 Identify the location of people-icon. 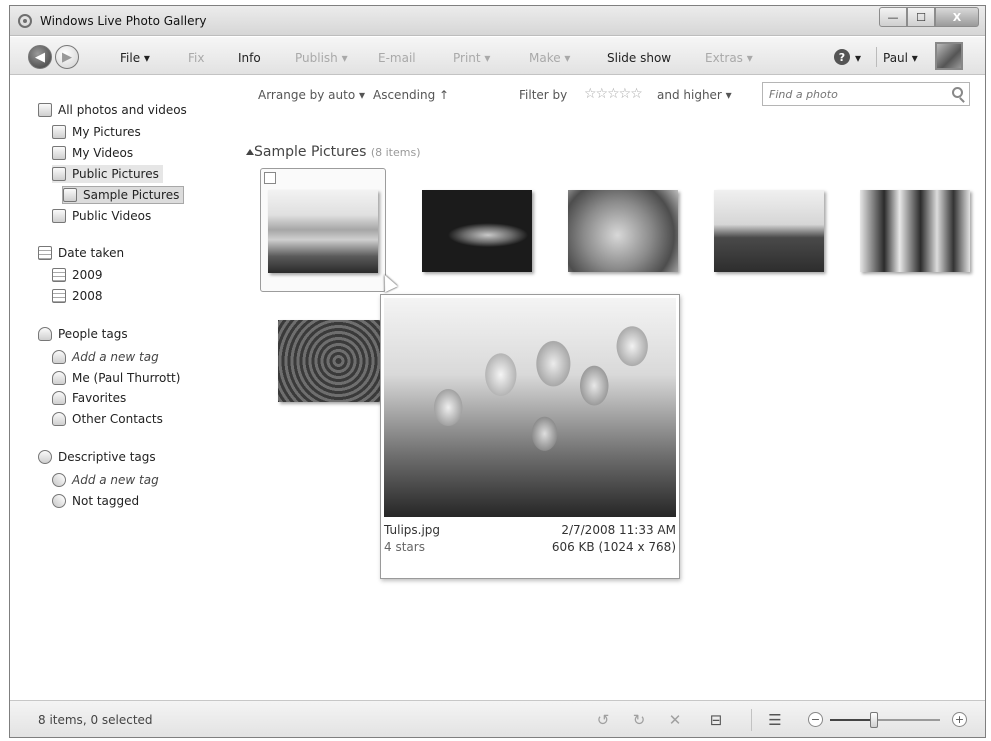
(45, 334).